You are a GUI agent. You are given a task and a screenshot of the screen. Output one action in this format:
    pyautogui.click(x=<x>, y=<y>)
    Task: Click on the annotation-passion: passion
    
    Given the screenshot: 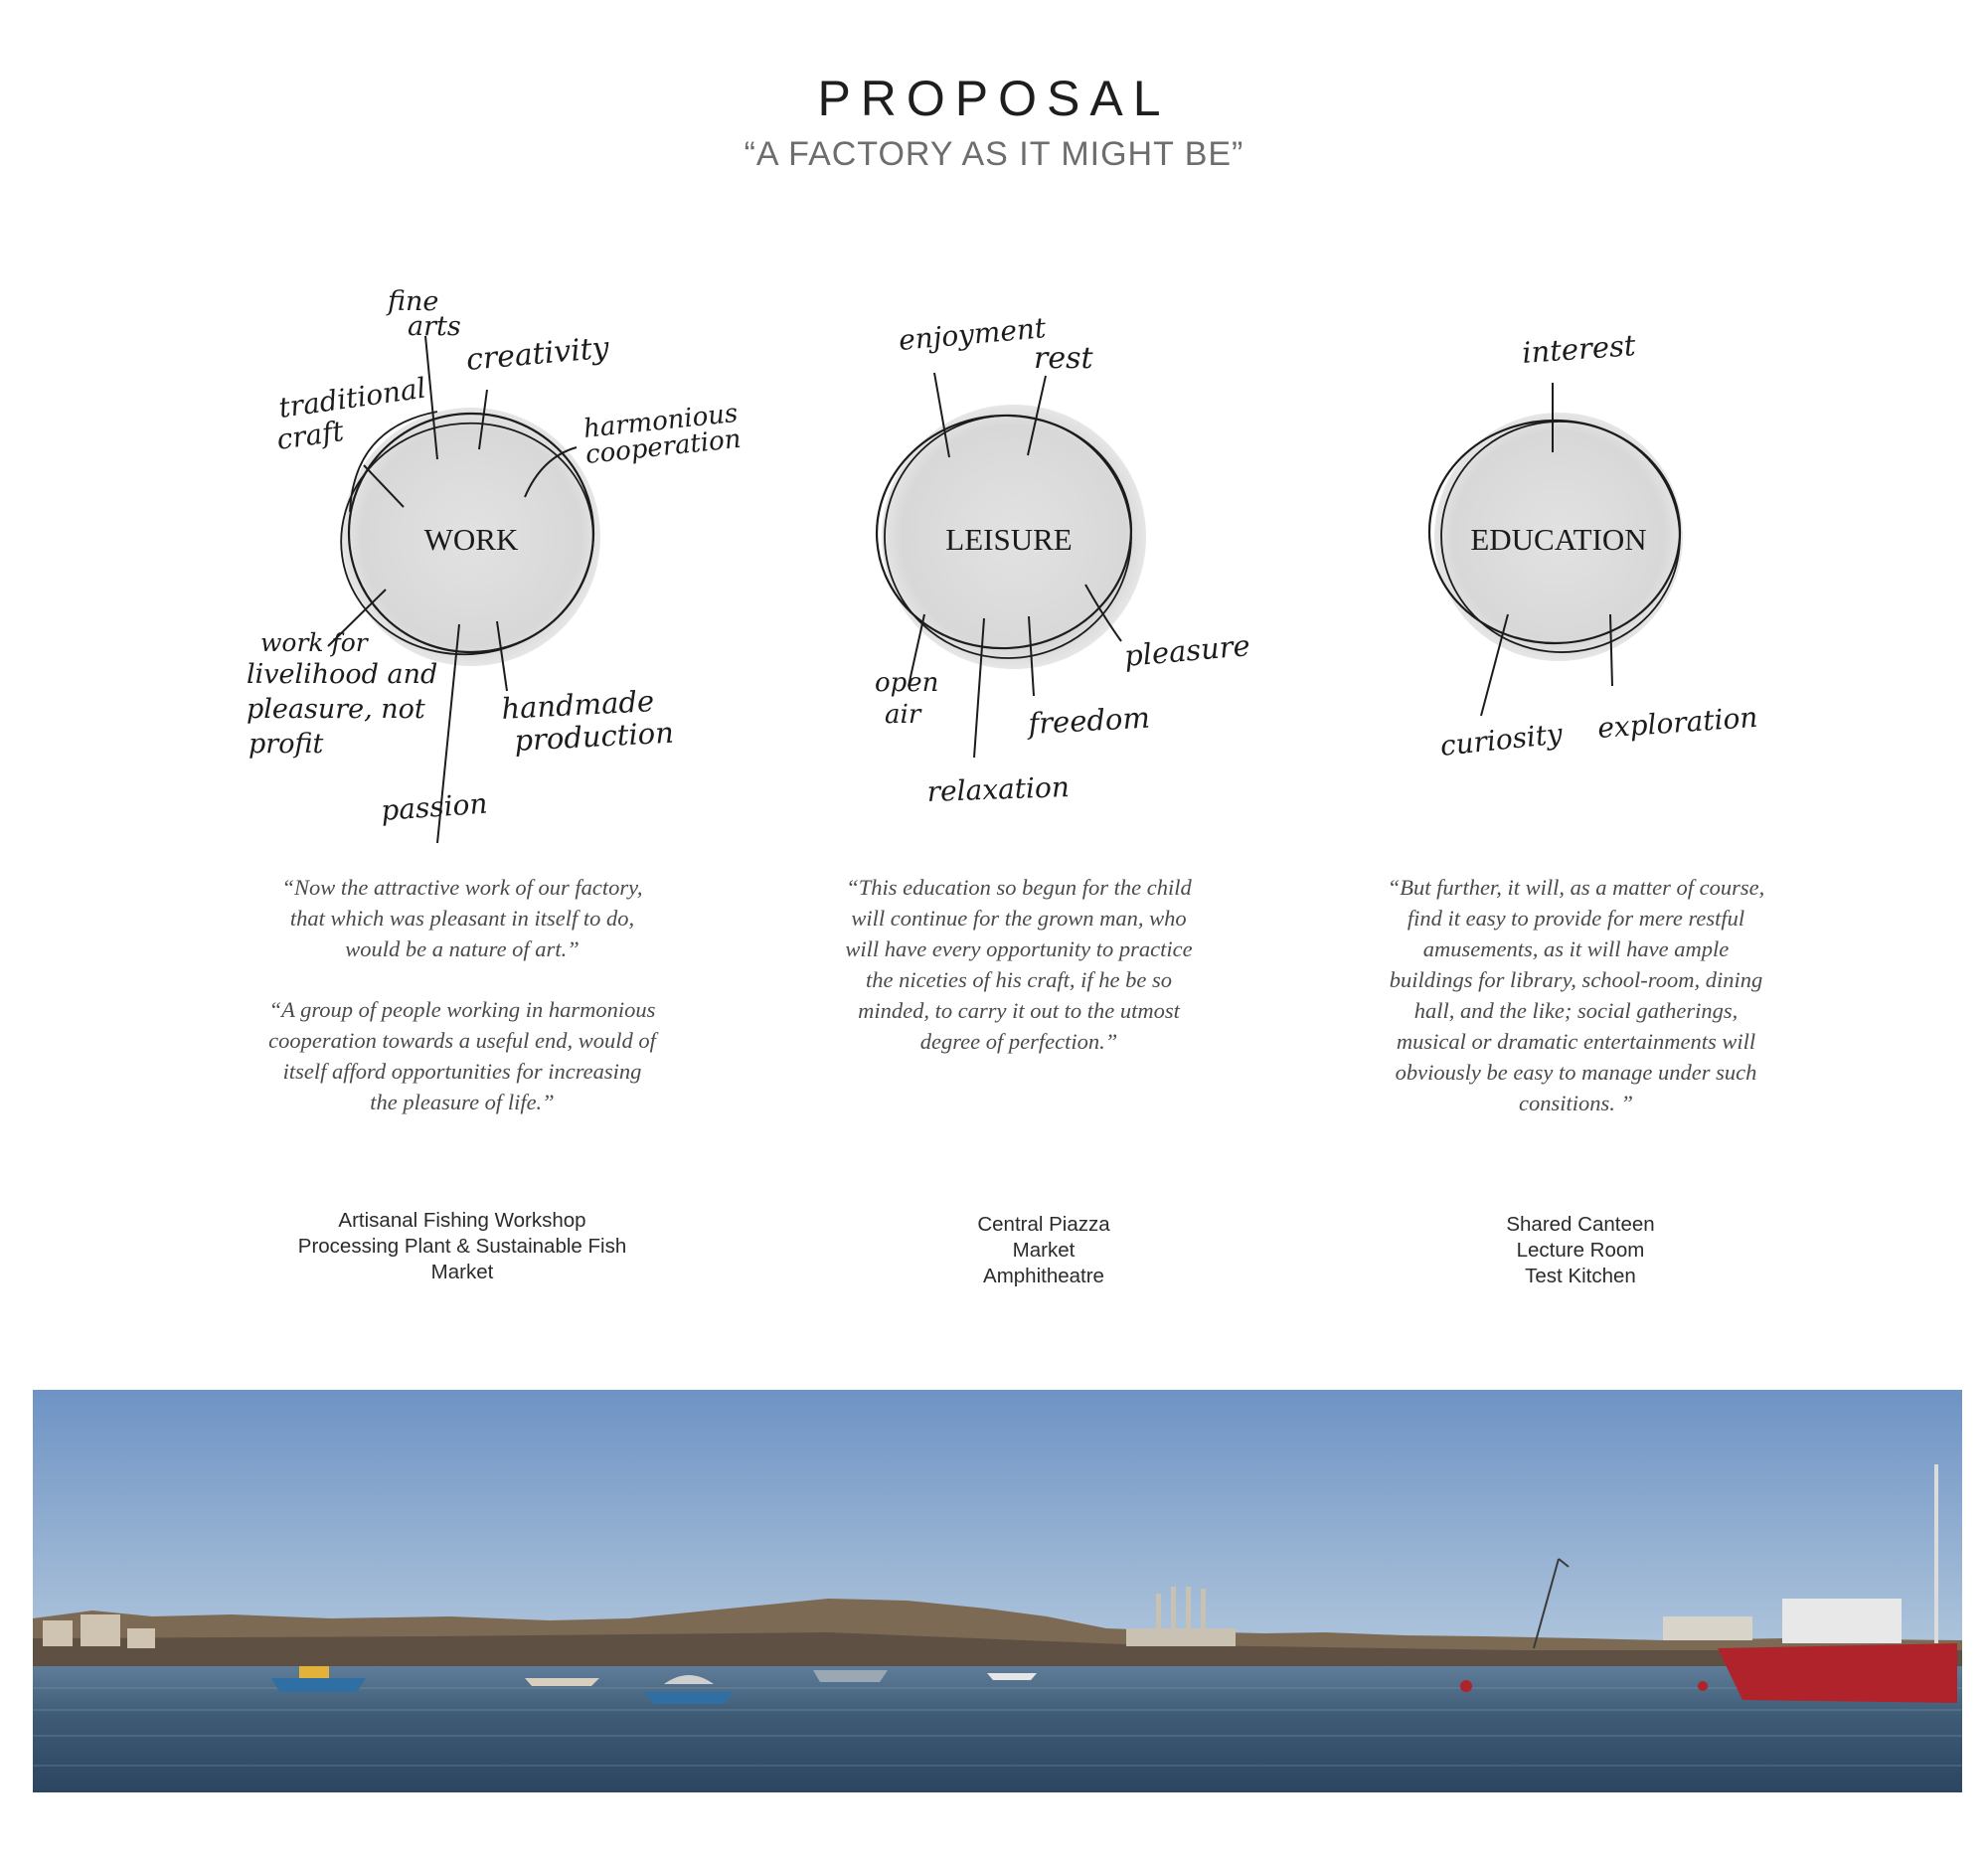 What is the action you would take?
    pyautogui.click(x=434, y=807)
    